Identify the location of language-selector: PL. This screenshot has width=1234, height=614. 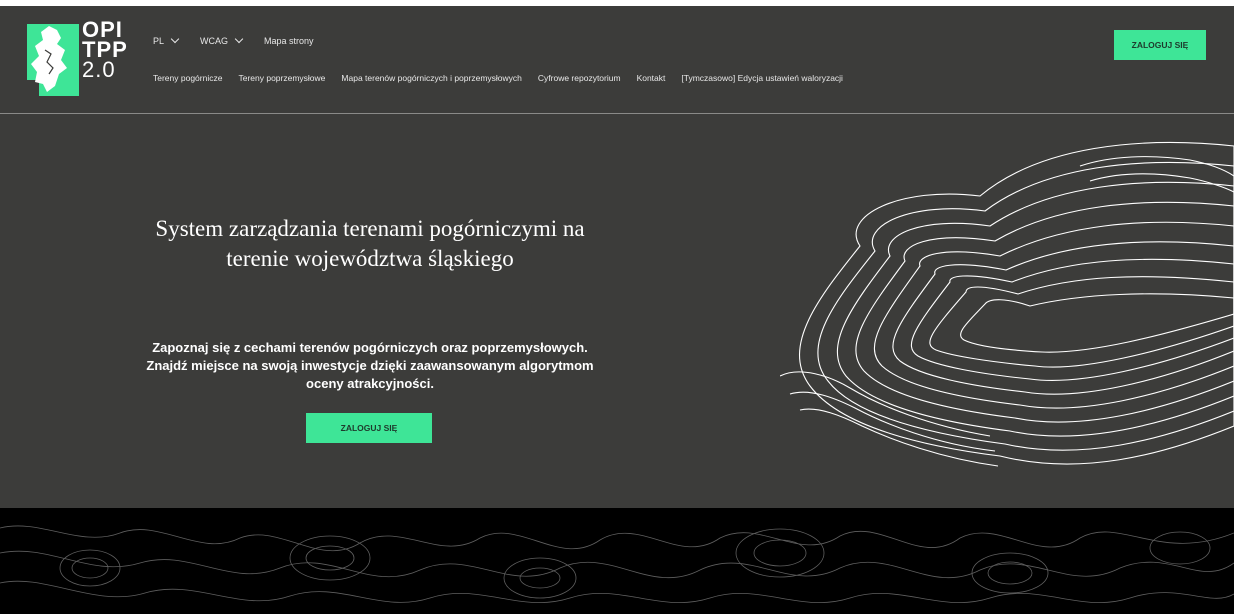
(166, 40).